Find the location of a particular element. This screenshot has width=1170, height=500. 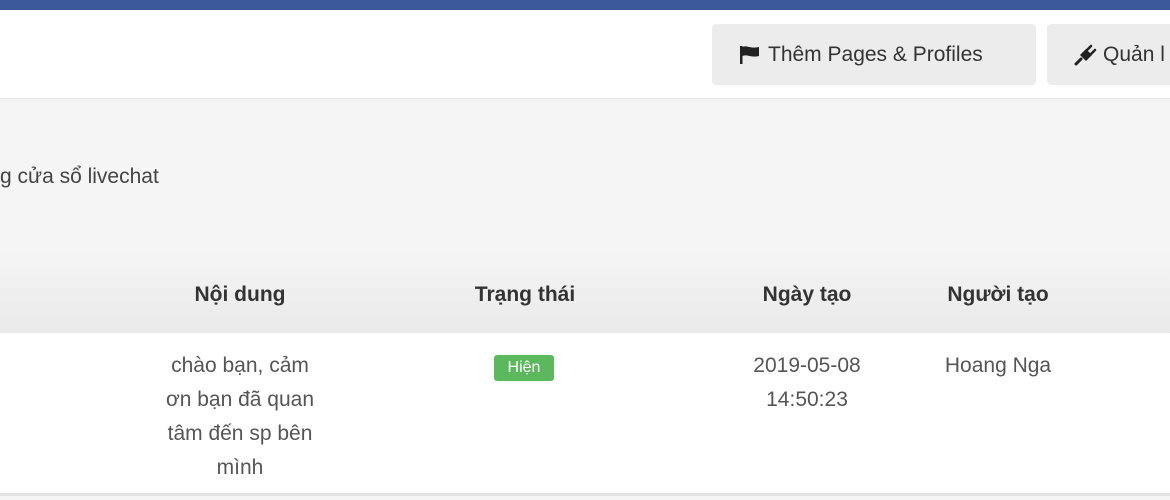

row-content-line: mình is located at coordinates (240, 467).